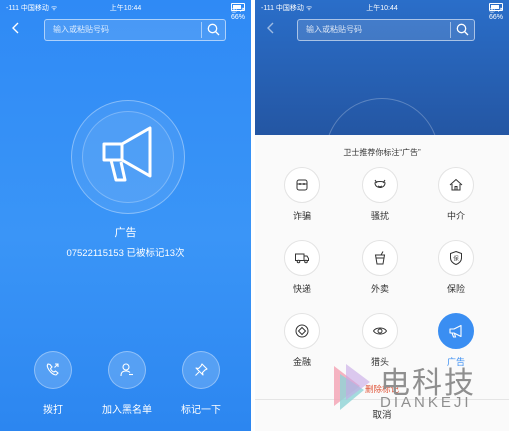 This screenshot has width=509, height=431. I want to click on option-harass-label: 骚扰, so click(379, 216).